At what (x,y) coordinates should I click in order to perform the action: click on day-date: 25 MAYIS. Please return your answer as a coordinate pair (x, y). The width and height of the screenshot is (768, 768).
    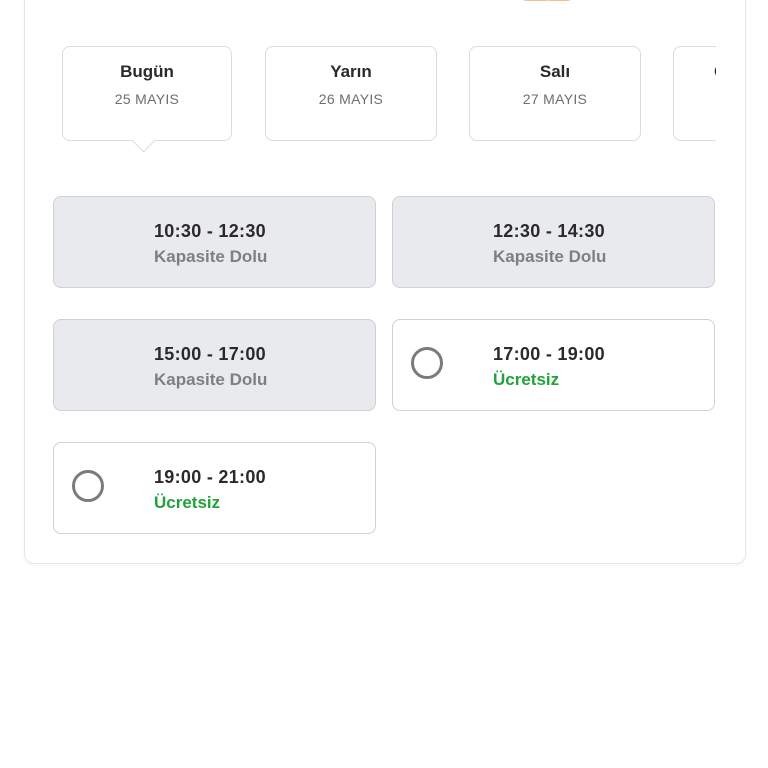
    Looking at the image, I should click on (147, 99).